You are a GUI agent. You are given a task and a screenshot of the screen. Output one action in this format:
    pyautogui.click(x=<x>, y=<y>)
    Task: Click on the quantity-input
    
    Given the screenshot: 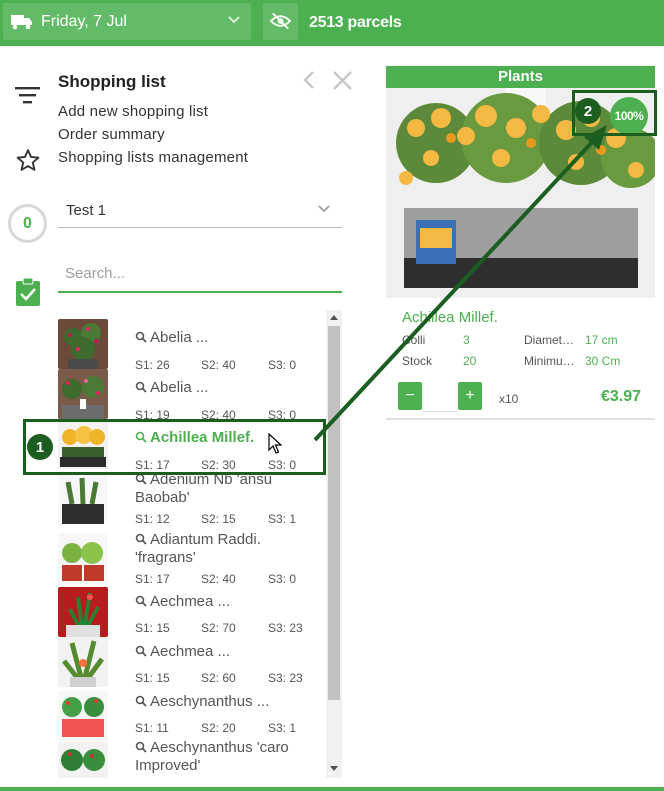 What is the action you would take?
    pyautogui.click(x=440, y=397)
    